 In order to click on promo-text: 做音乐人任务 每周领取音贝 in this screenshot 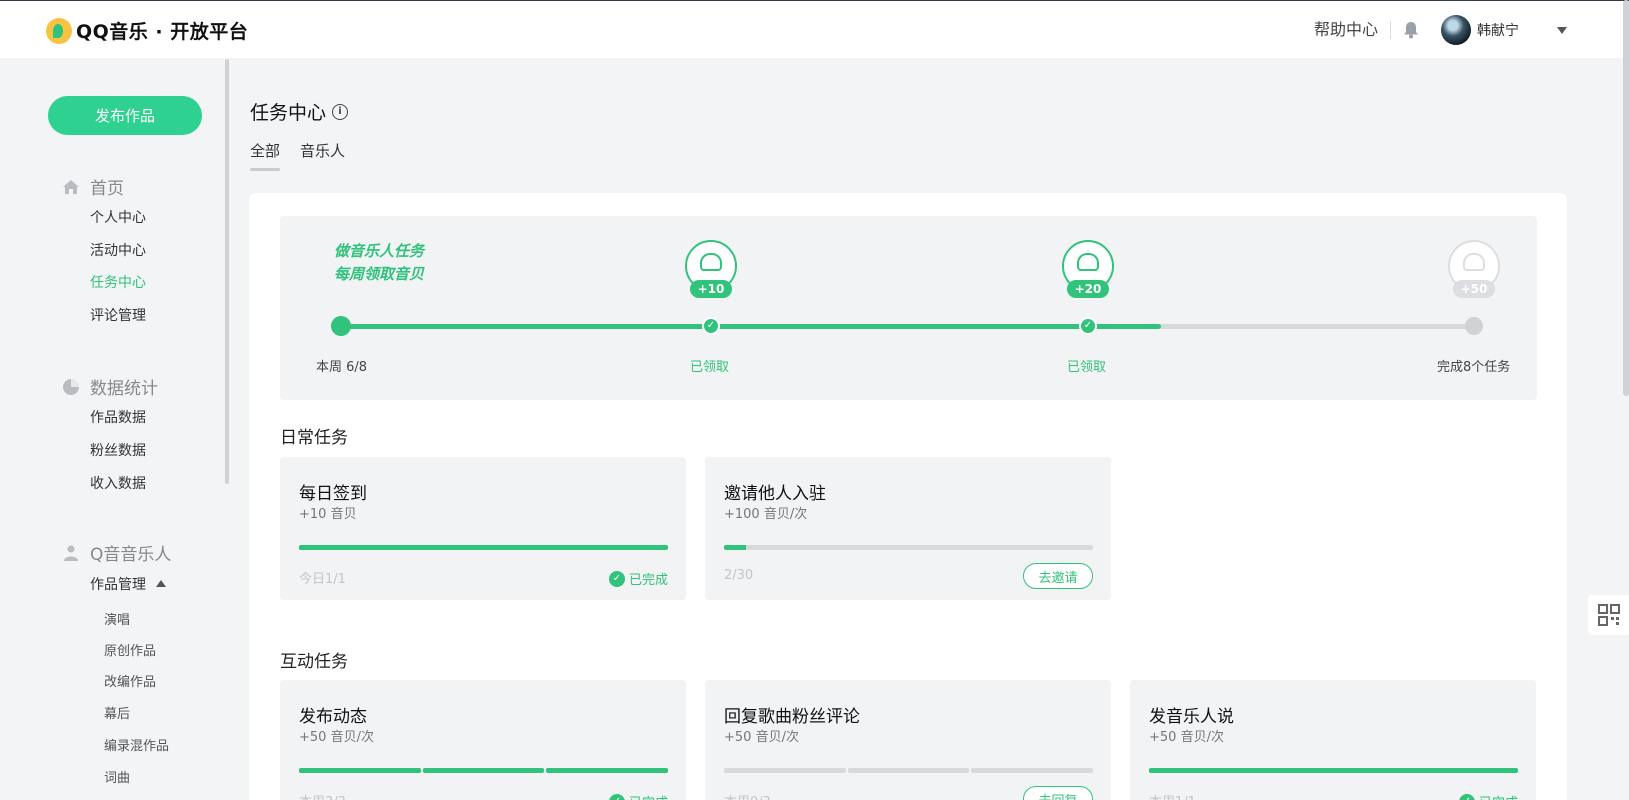, I will do `click(379, 263)`.